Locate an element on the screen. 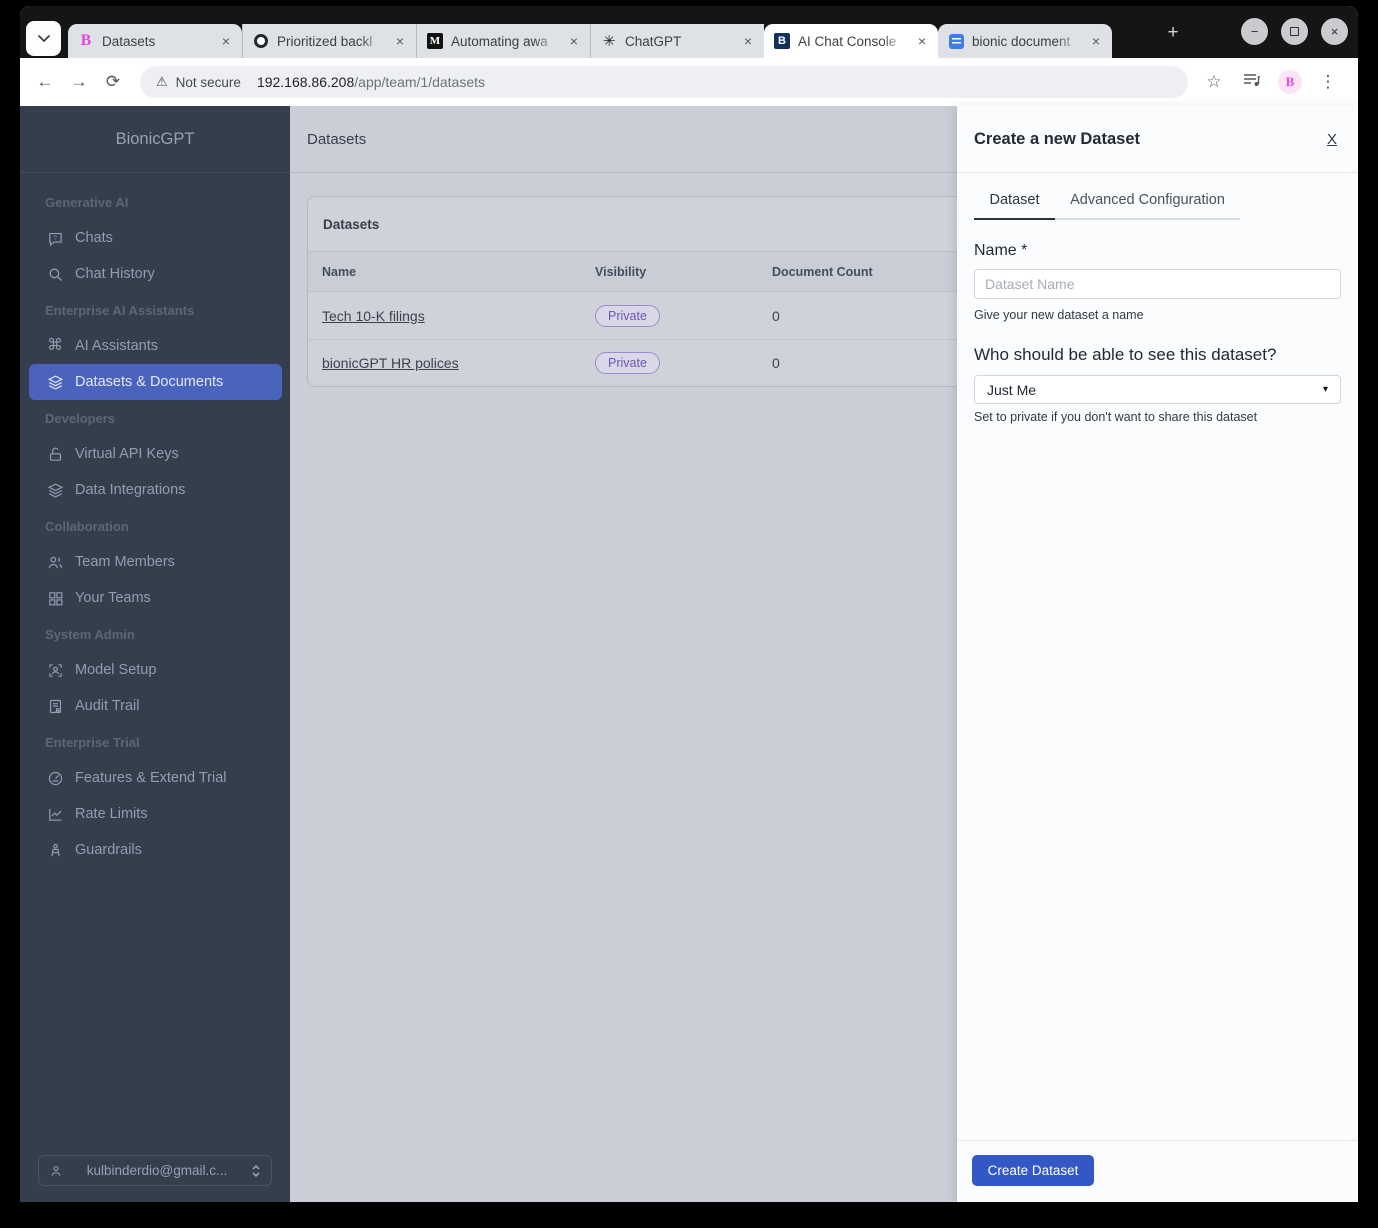  column-header-name: Name is located at coordinates (339, 271).